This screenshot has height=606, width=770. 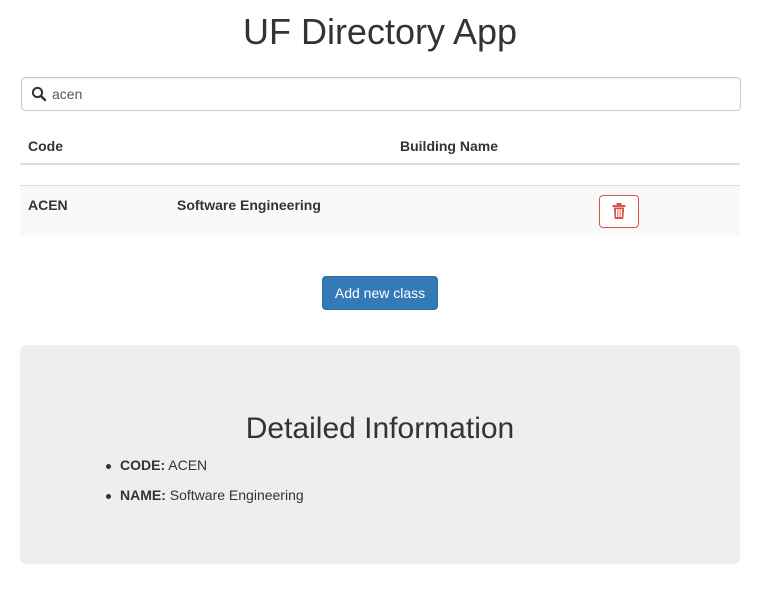 I want to click on page-title: UF Directory App, so click(x=380, y=31).